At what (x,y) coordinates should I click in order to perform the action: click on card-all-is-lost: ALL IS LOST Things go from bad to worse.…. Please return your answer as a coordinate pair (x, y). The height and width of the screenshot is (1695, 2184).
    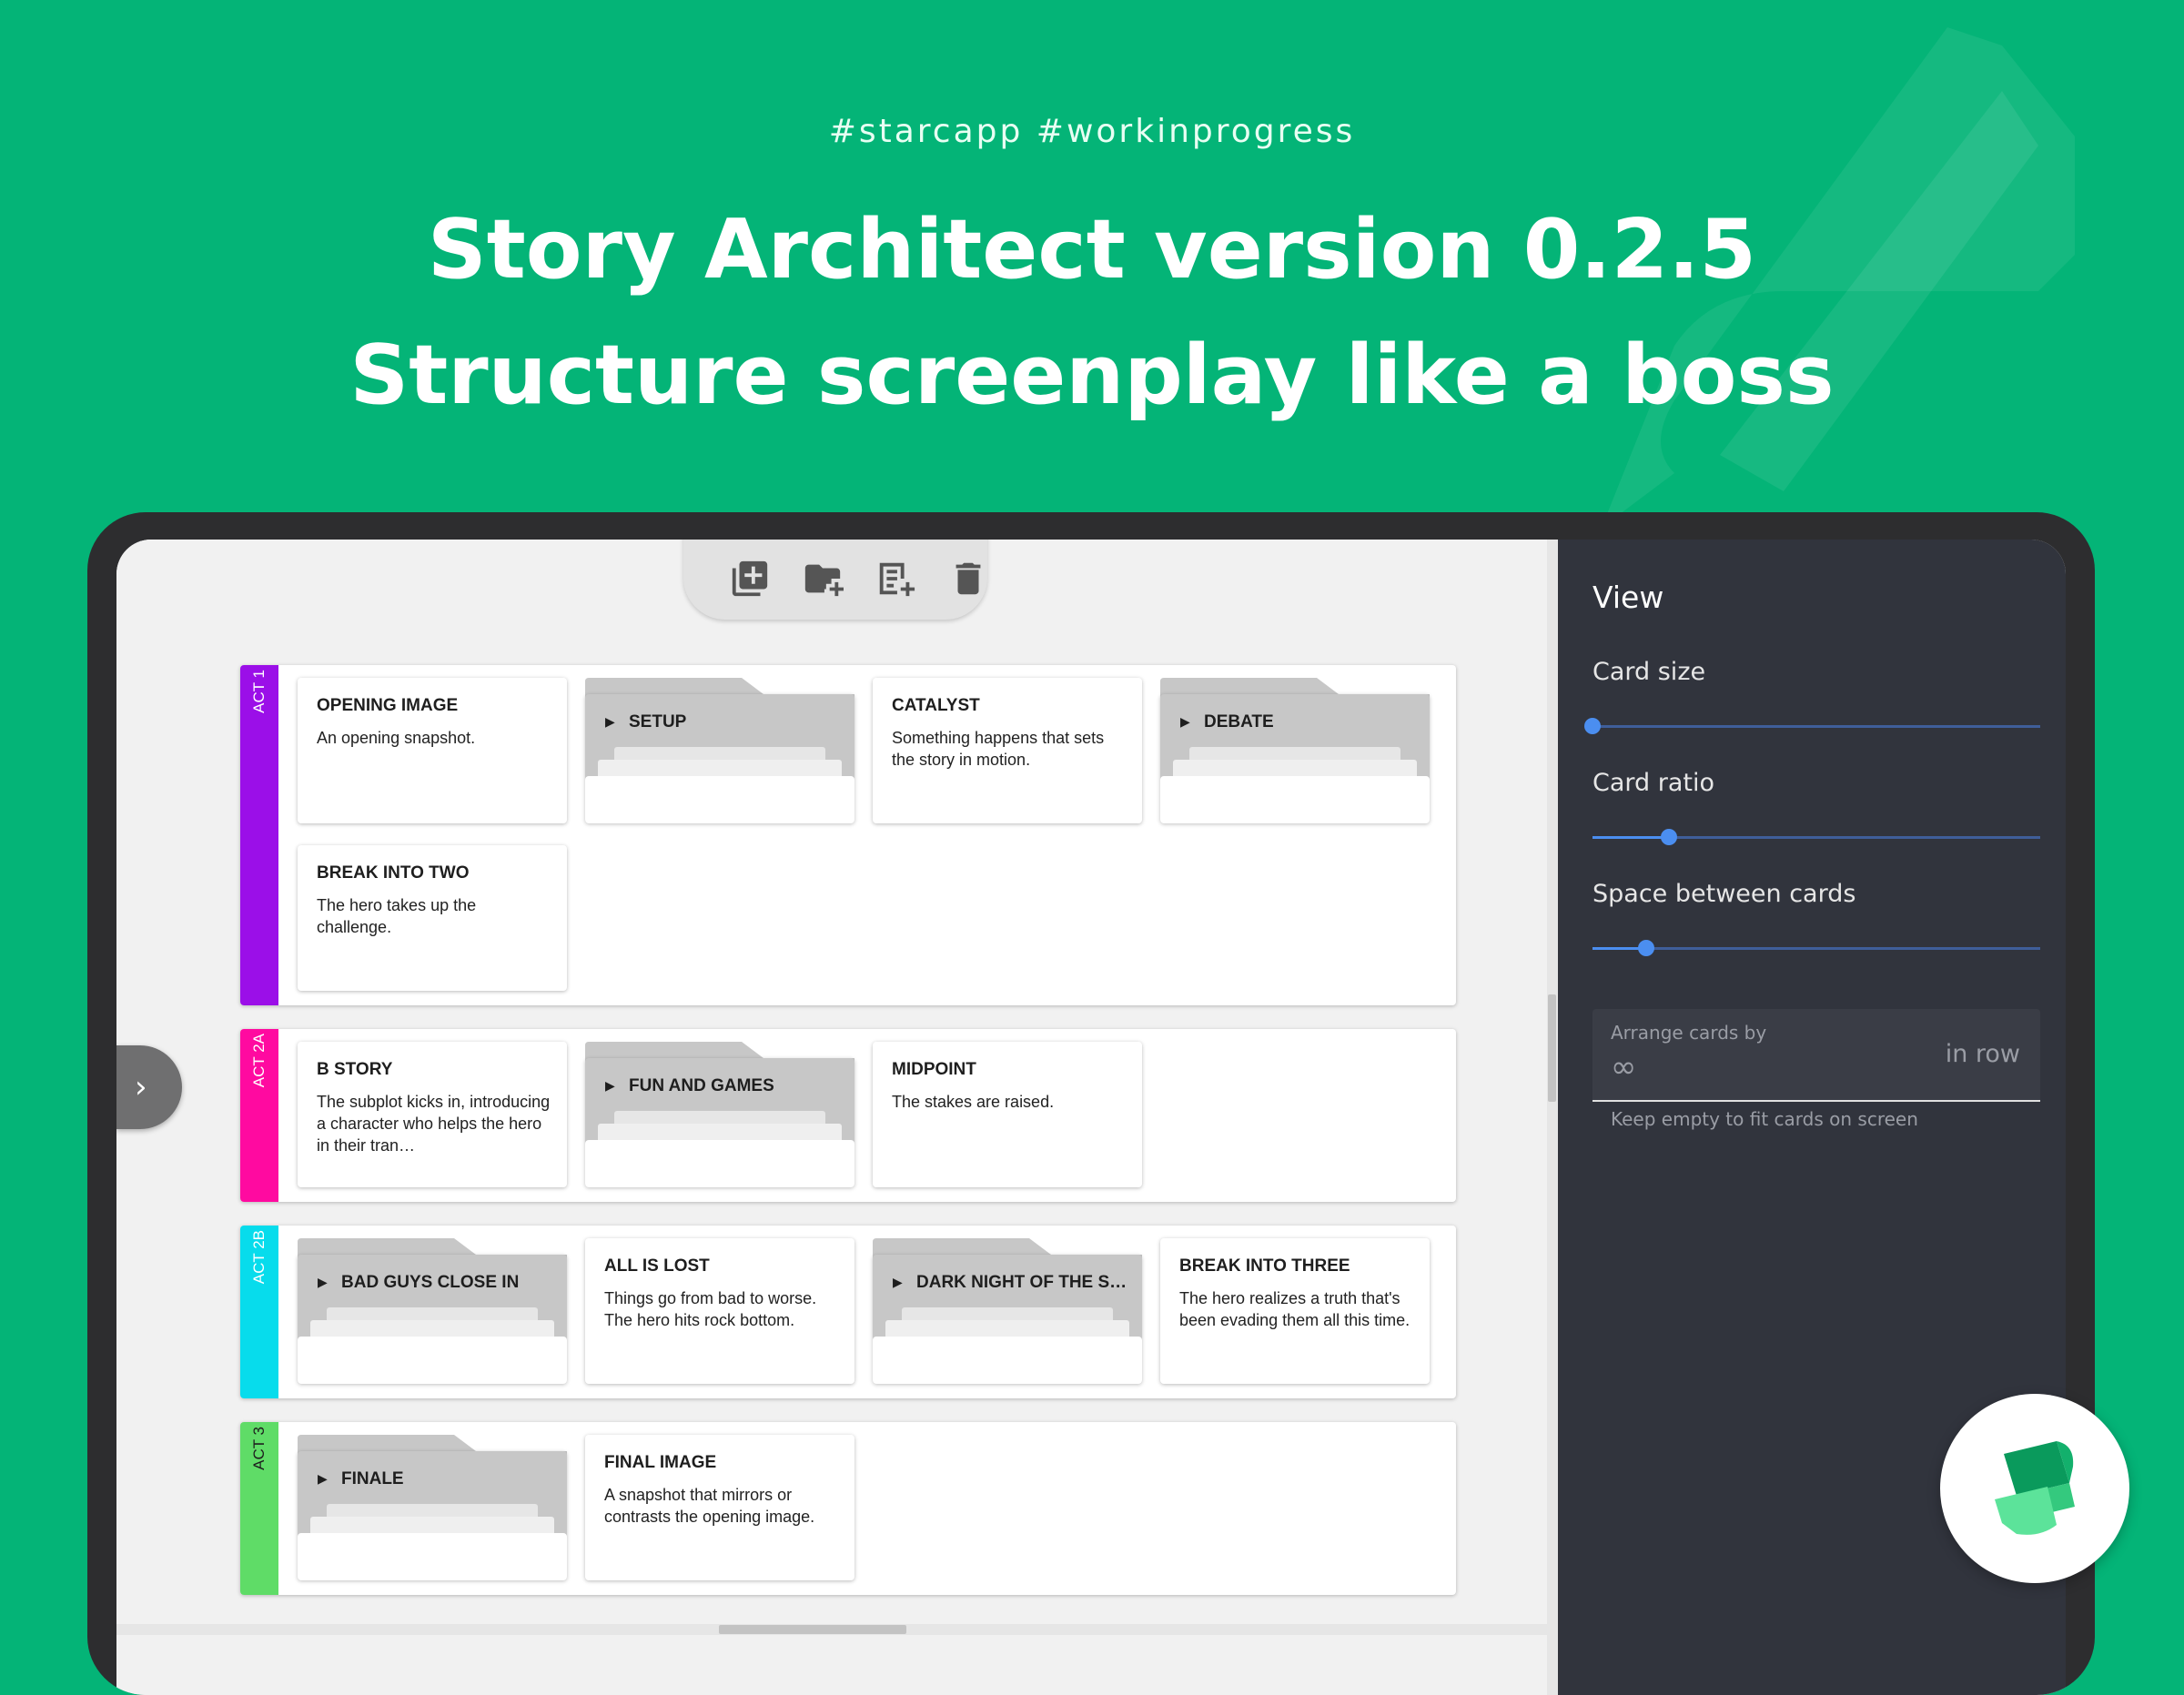
    Looking at the image, I should click on (720, 1311).